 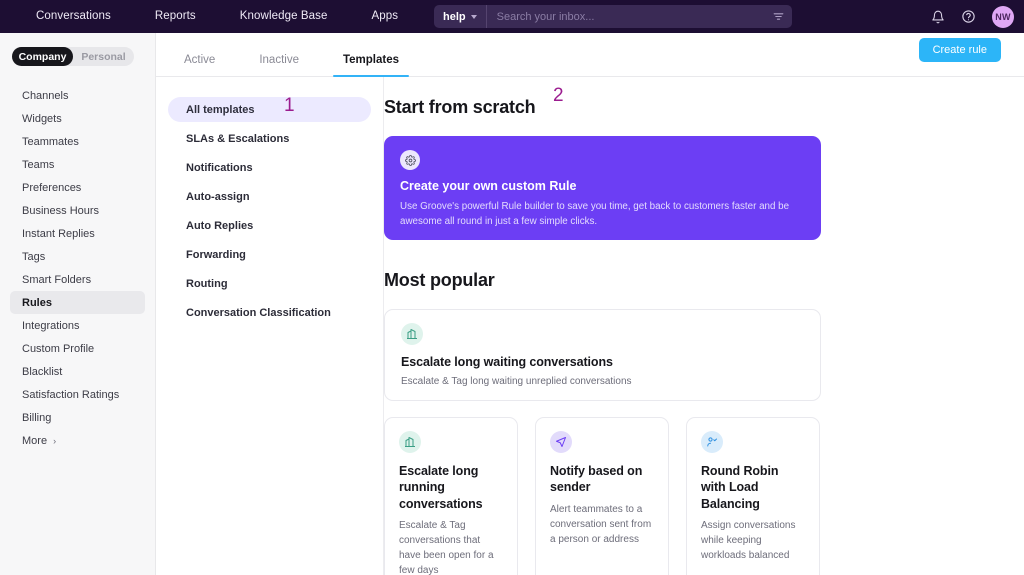 I want to click on sidebar-item-channels: Channels, so click(x=77, y=95).